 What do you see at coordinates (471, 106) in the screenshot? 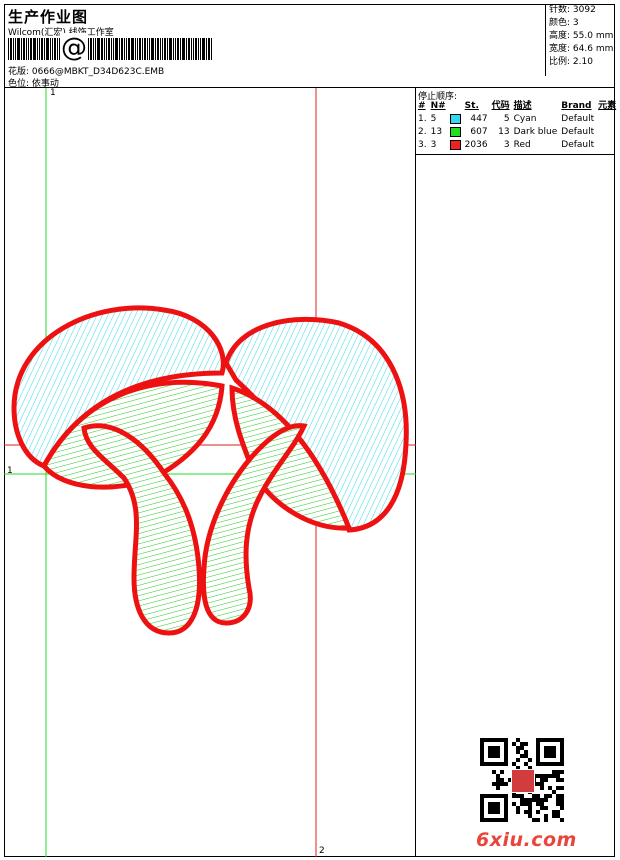
I see `column-header: St.` at bounding box center [471, 106].